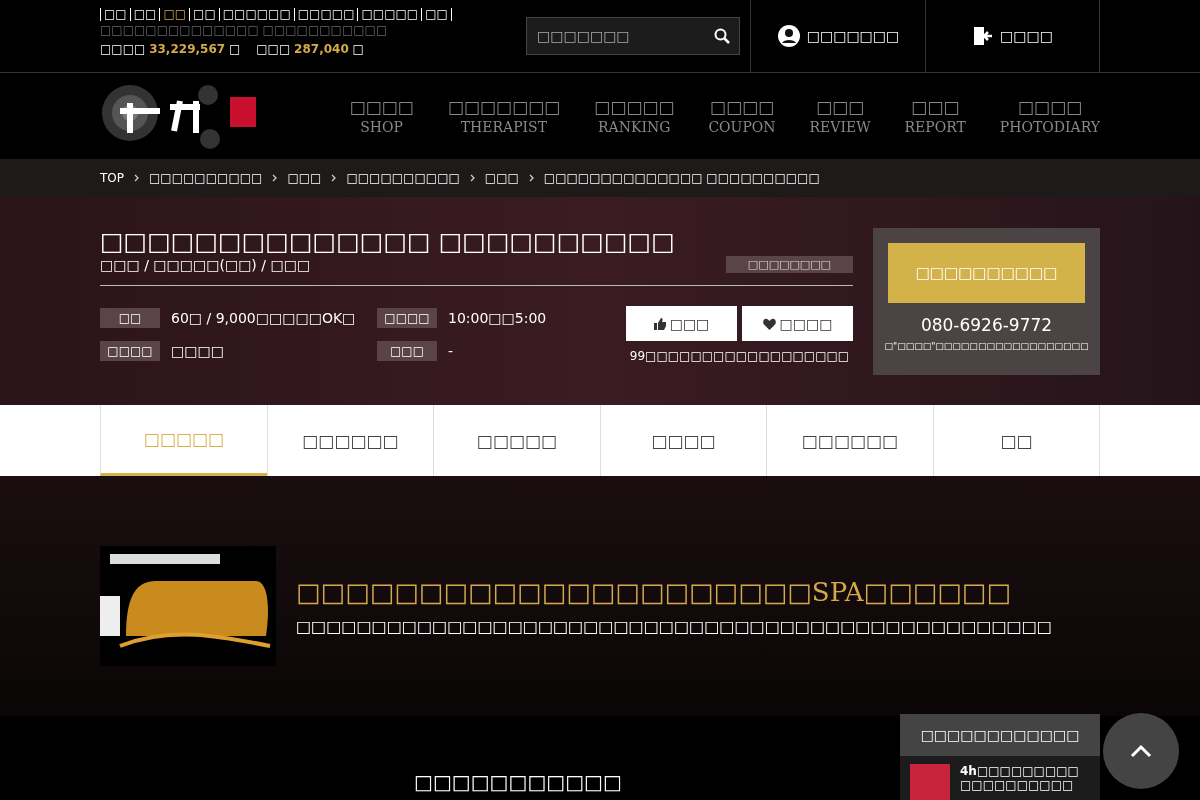  Describe the element at coordinates (112, 178) in the screenshot. I see `breadcrumb-link: TOP` at that location.